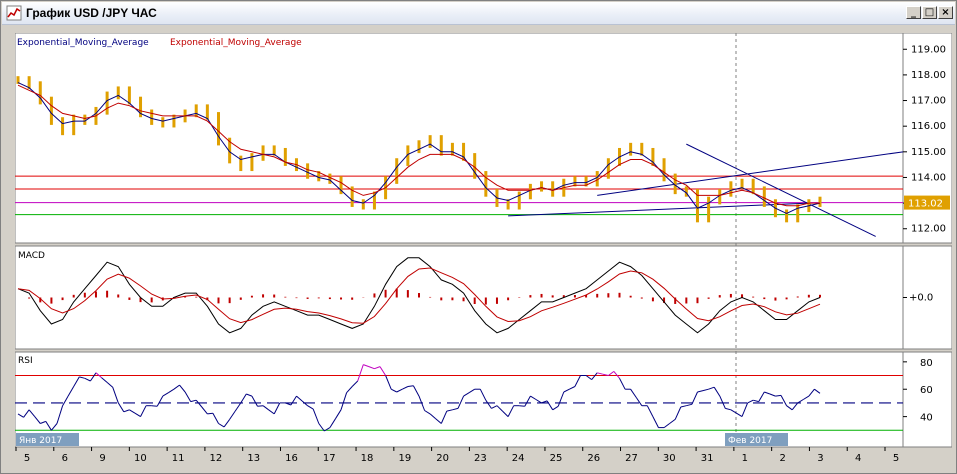 This screenshot has width=957, height=474. I want to click on x-tick-label: 25, so click(556, 458).